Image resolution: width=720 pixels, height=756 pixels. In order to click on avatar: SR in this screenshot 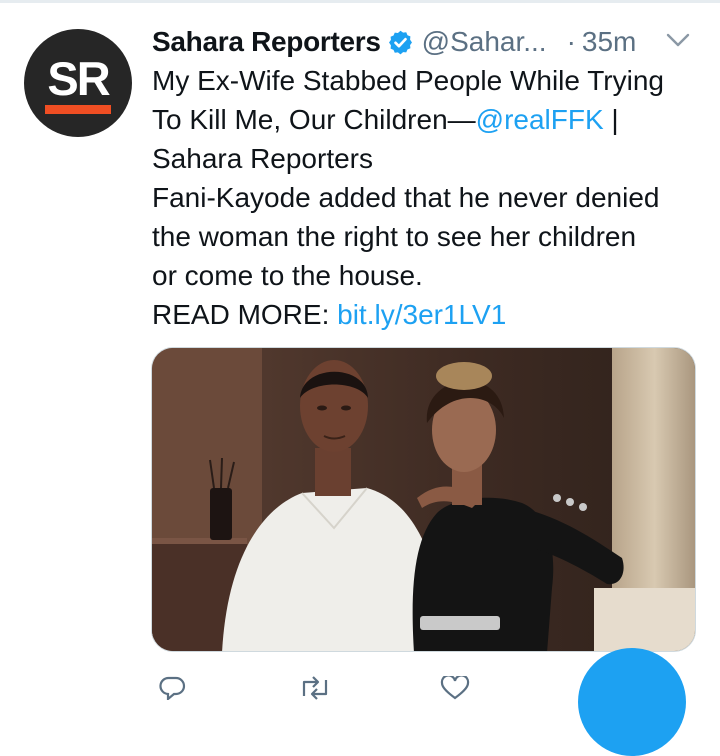, I will do `click(78, 83)`.